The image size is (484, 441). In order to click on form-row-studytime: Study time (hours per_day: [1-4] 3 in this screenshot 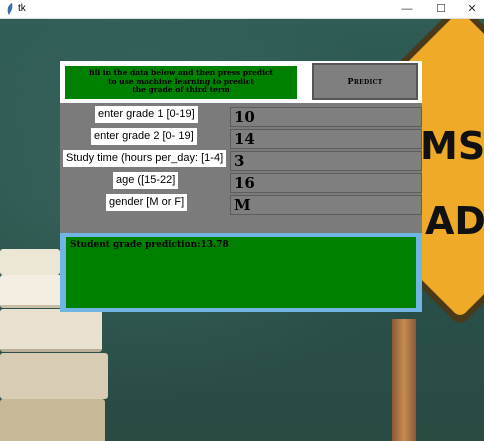, I will do `click(241, 161)`.